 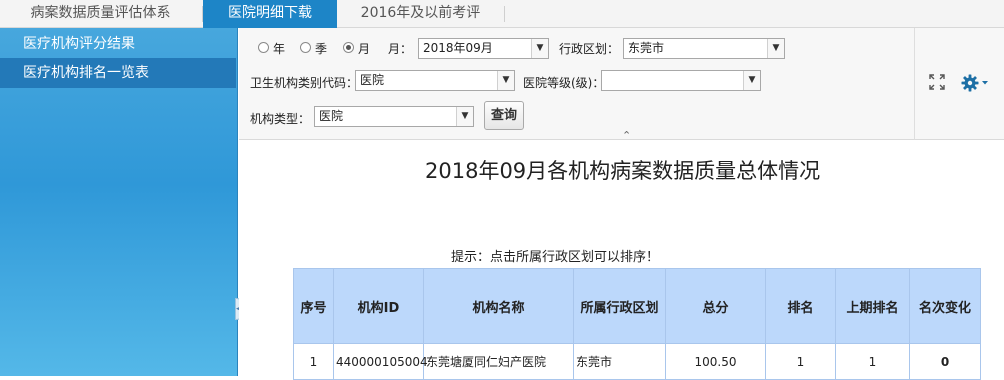 I want to click on cell-seq: 1, so click(x=313, y=361).